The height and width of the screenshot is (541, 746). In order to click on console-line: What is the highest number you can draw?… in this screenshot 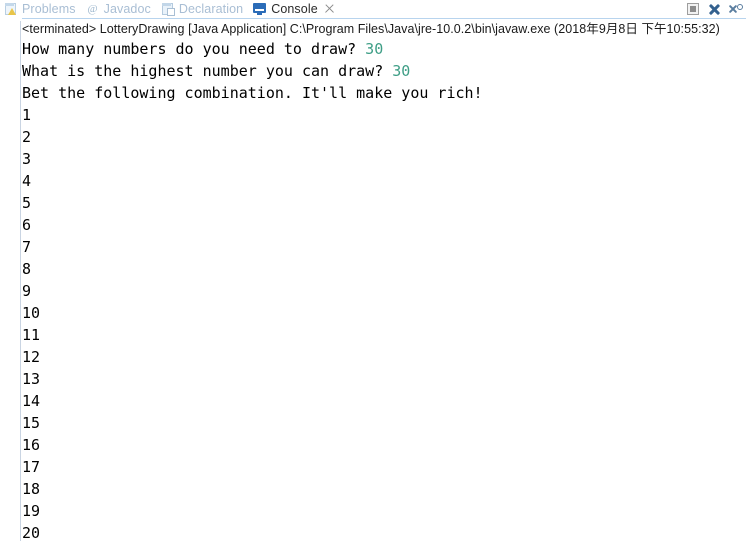, I will do `click(384, 71)`.